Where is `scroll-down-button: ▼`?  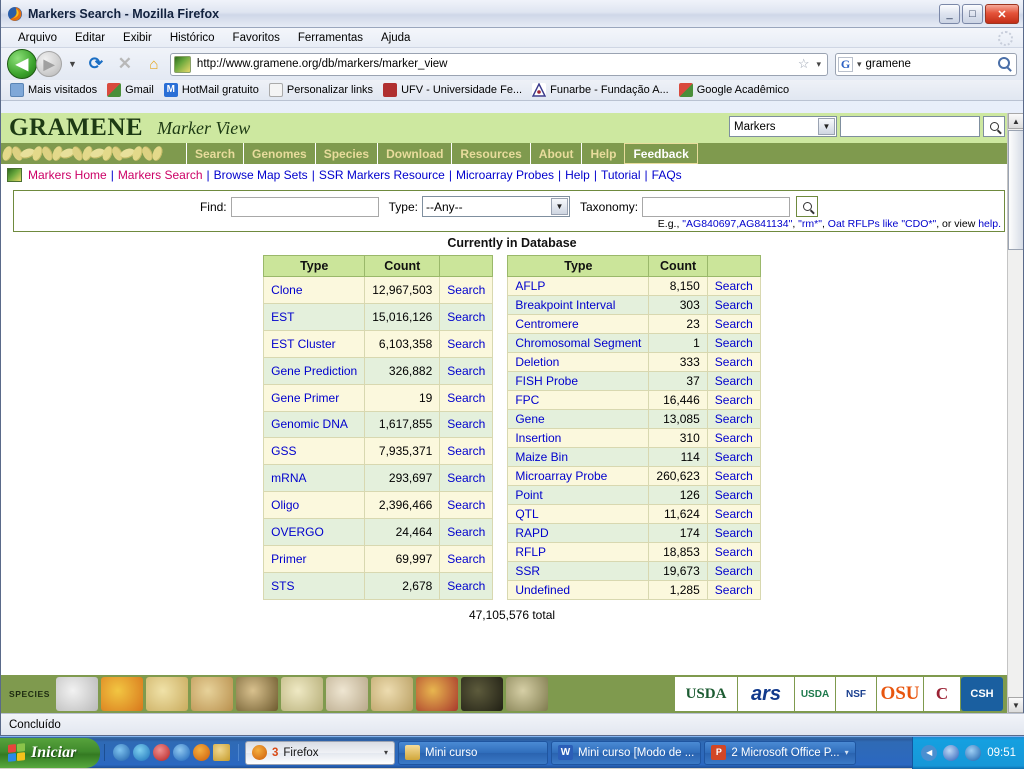 scroll-down-button: ▼ is located at coordinates (1015, 705).